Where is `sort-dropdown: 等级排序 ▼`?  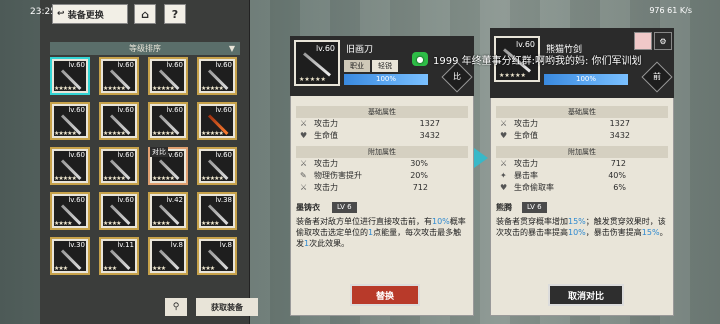
sort-dropdown: 等级排序 ▼ is located at coordinates (145, 48).